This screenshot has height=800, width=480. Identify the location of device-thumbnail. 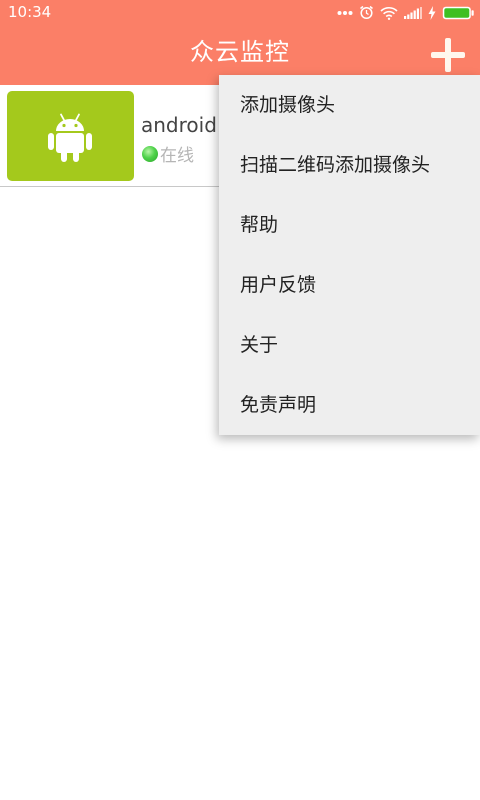
(70, 136).